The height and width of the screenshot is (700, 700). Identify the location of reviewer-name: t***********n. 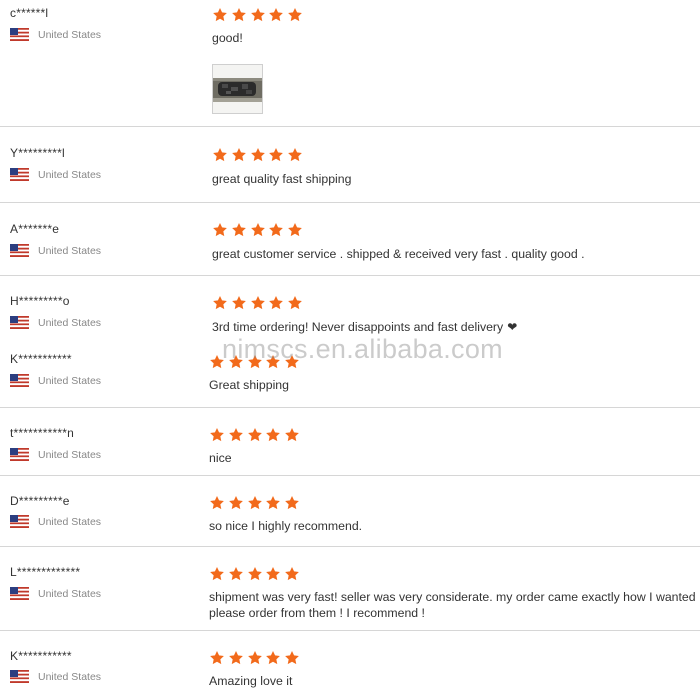
(42, 433).